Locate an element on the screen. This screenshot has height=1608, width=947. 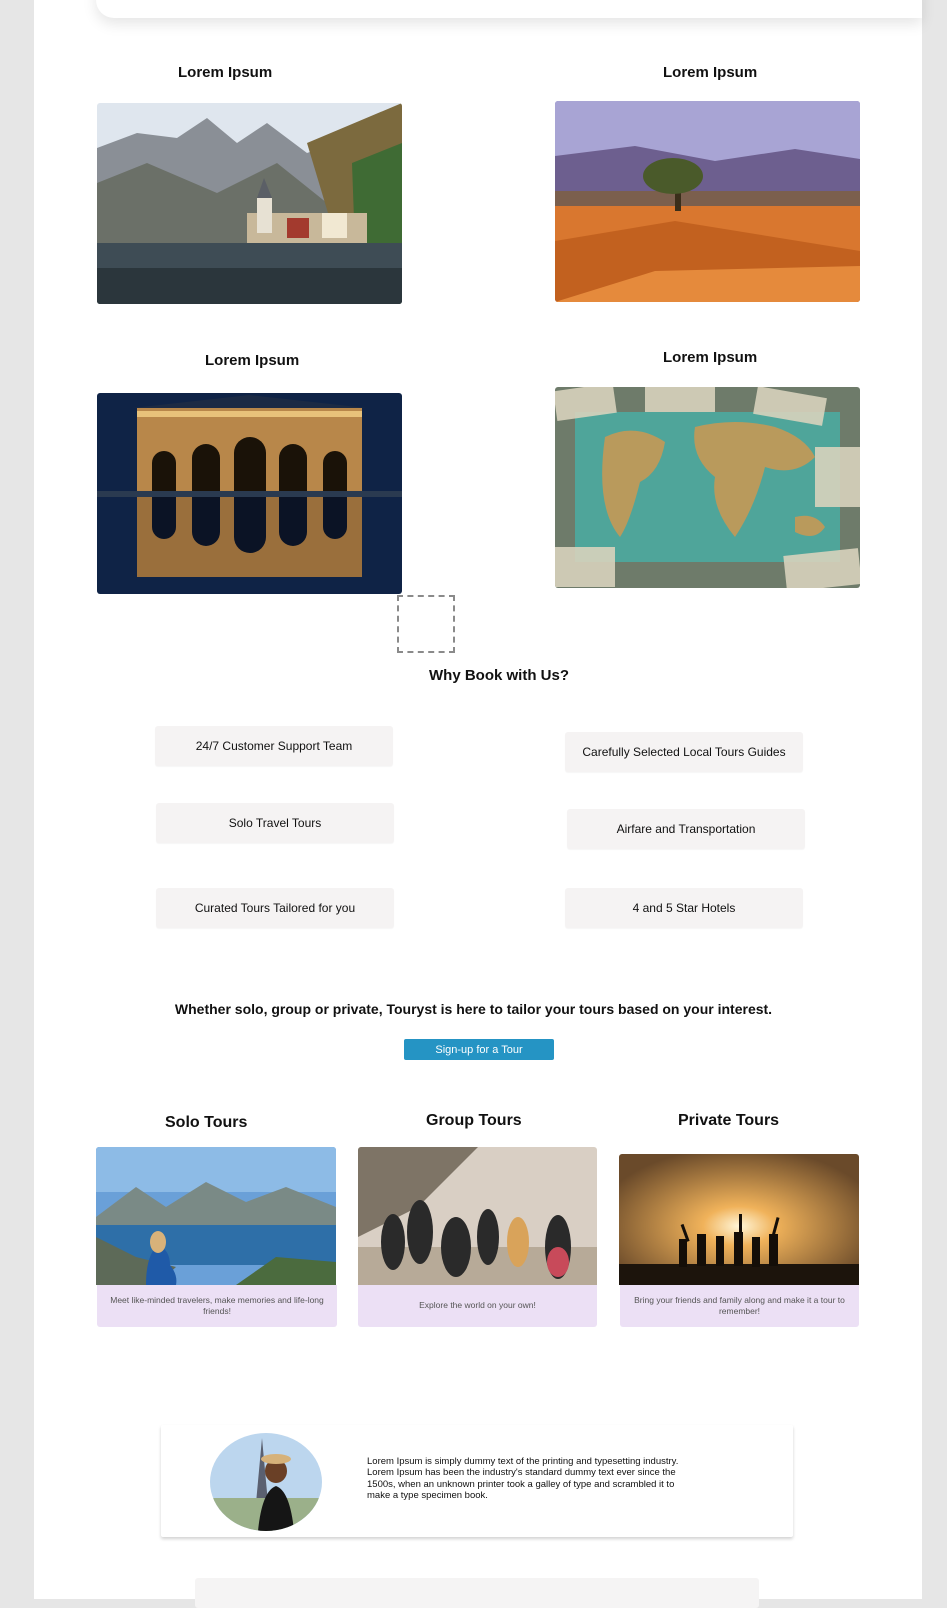
feature-pill: Airfare and Transportation is located at coordinates (686, 829).